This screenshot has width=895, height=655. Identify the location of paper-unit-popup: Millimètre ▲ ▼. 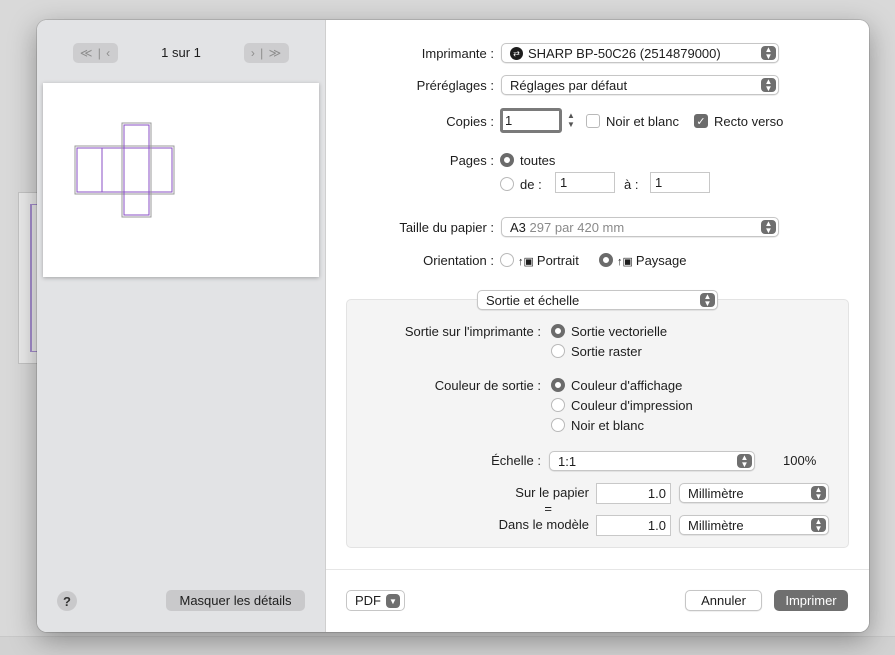
(754, 493).